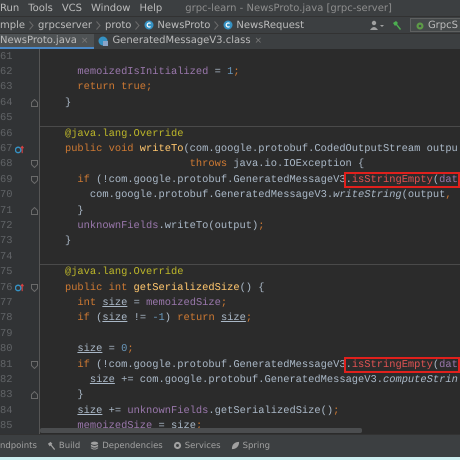 This screenshot has height=460, width=460. Describe the element at coordinates (18, 445) in the screenshot. I see `tool-window-button: ndpoints` at that location.